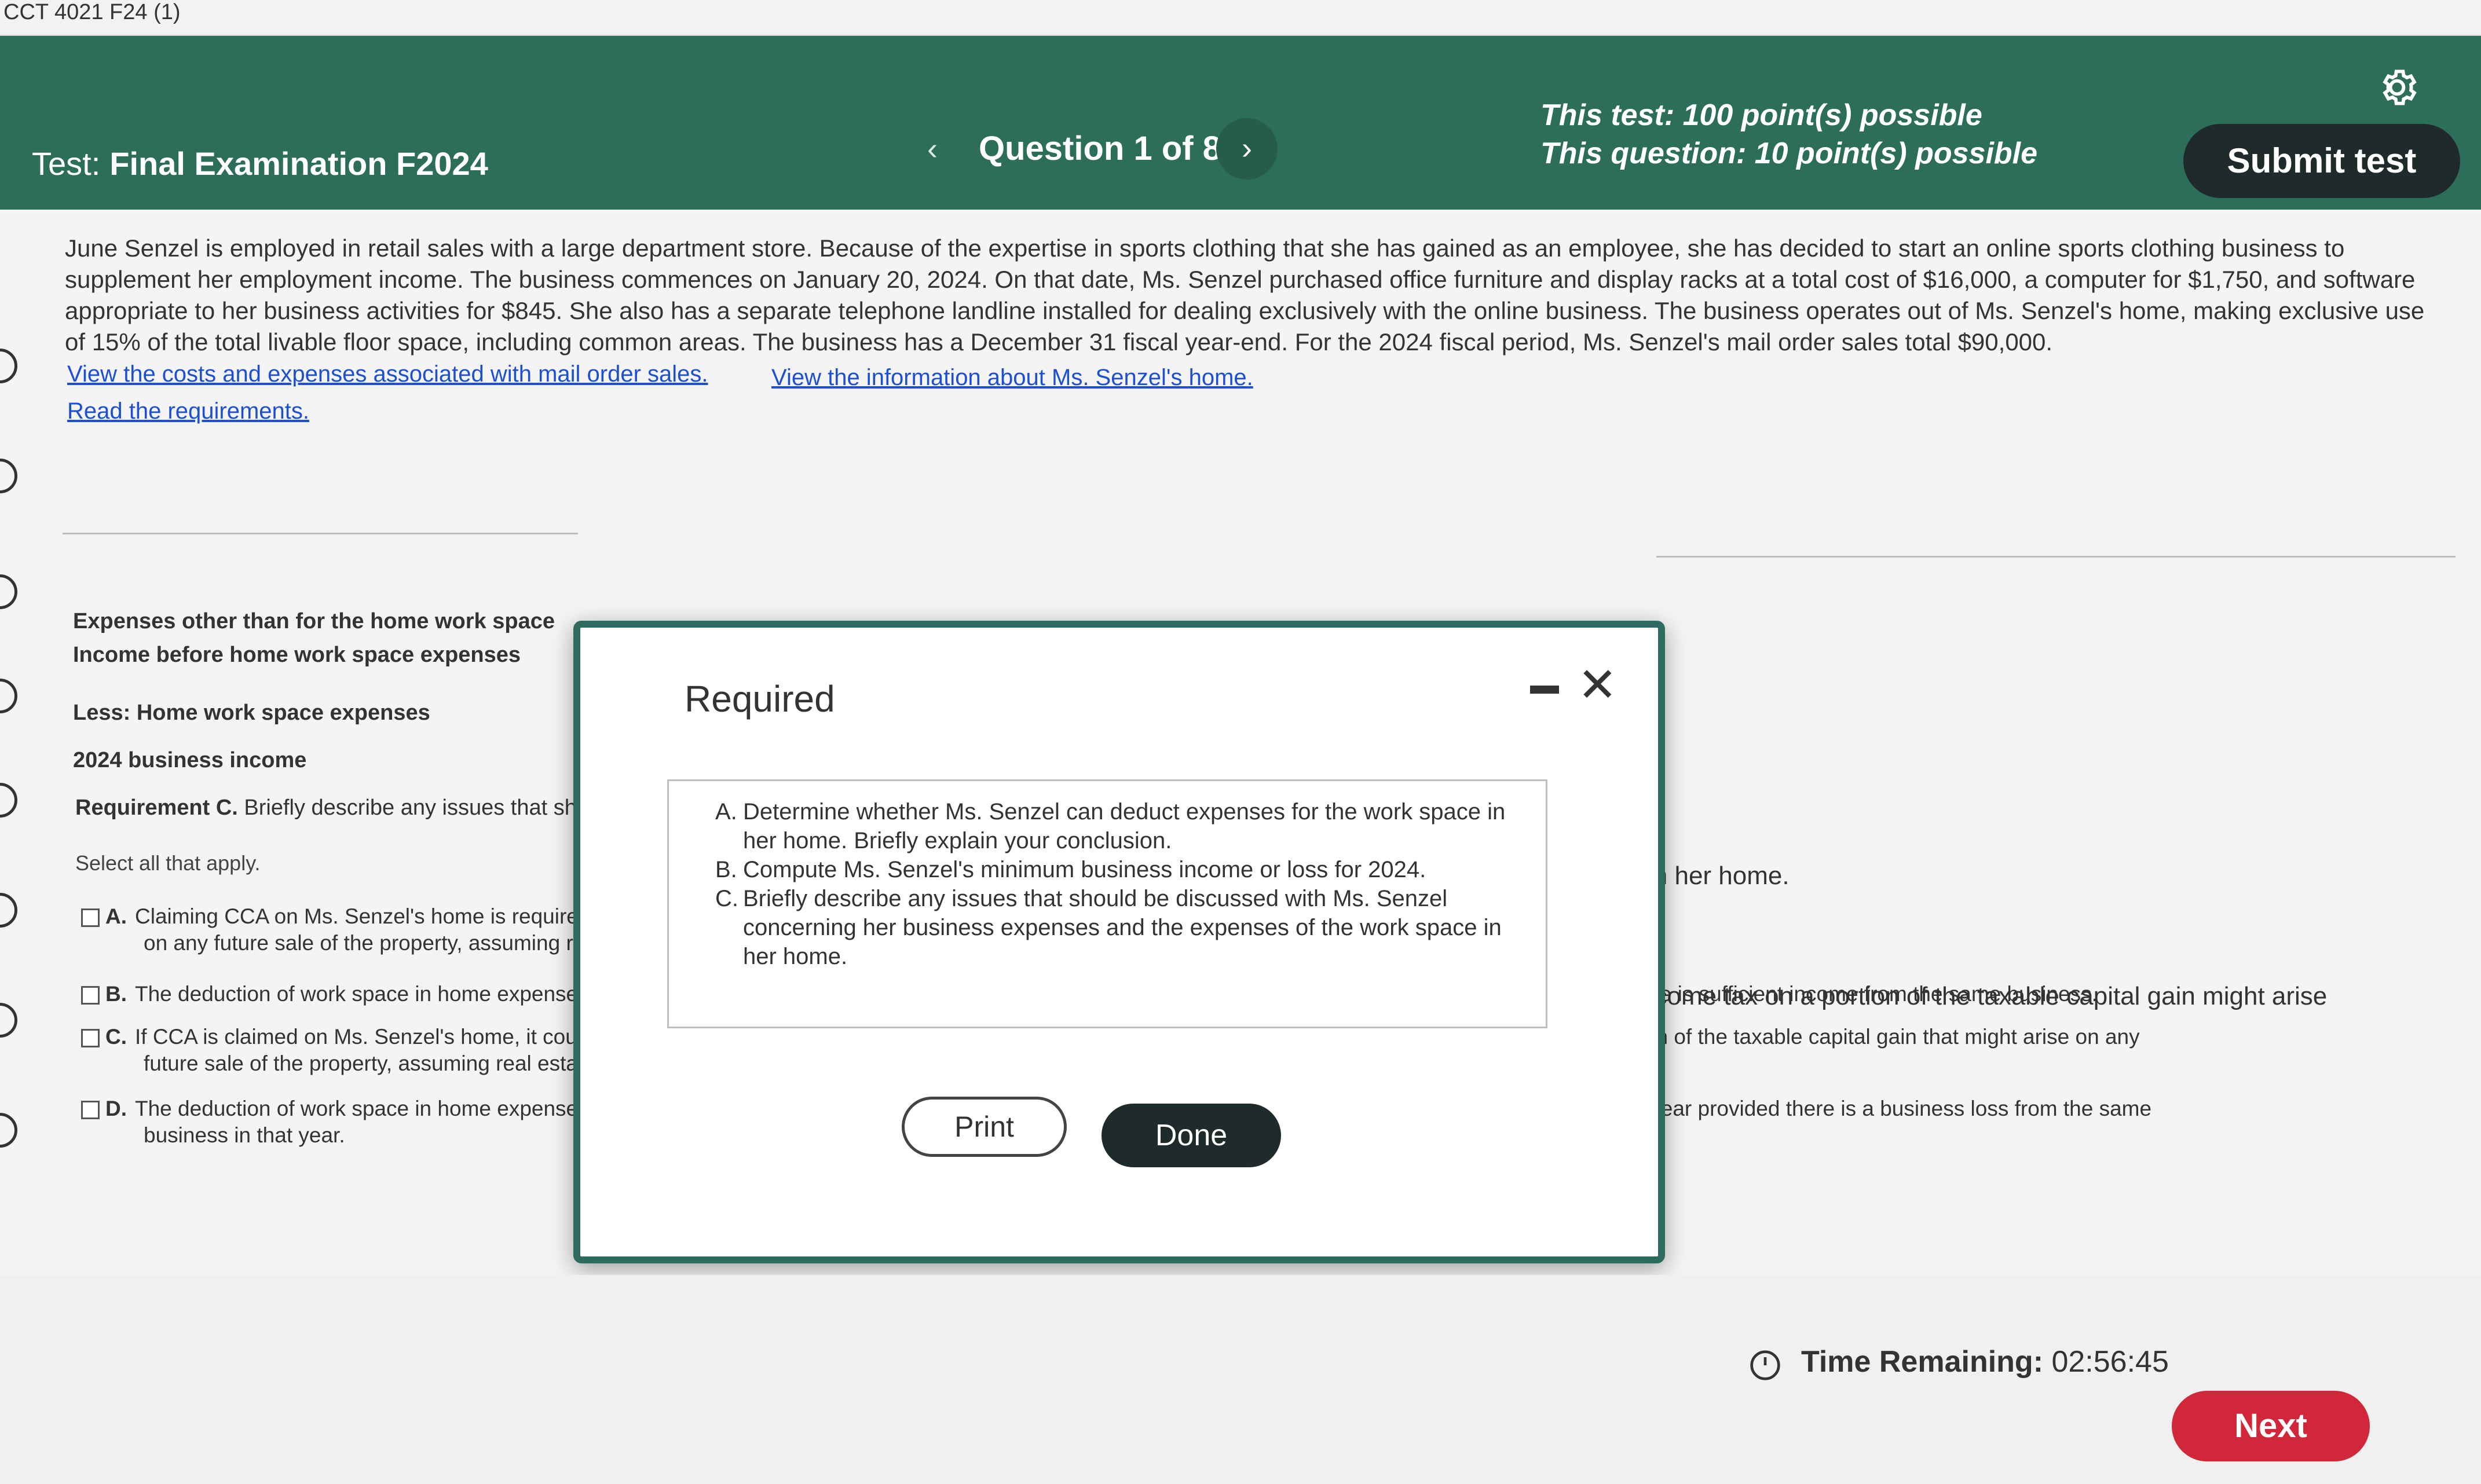 This screenshot has height=1484, width=2481. I want to click on next-question-button: ›, so click(1247, 148).